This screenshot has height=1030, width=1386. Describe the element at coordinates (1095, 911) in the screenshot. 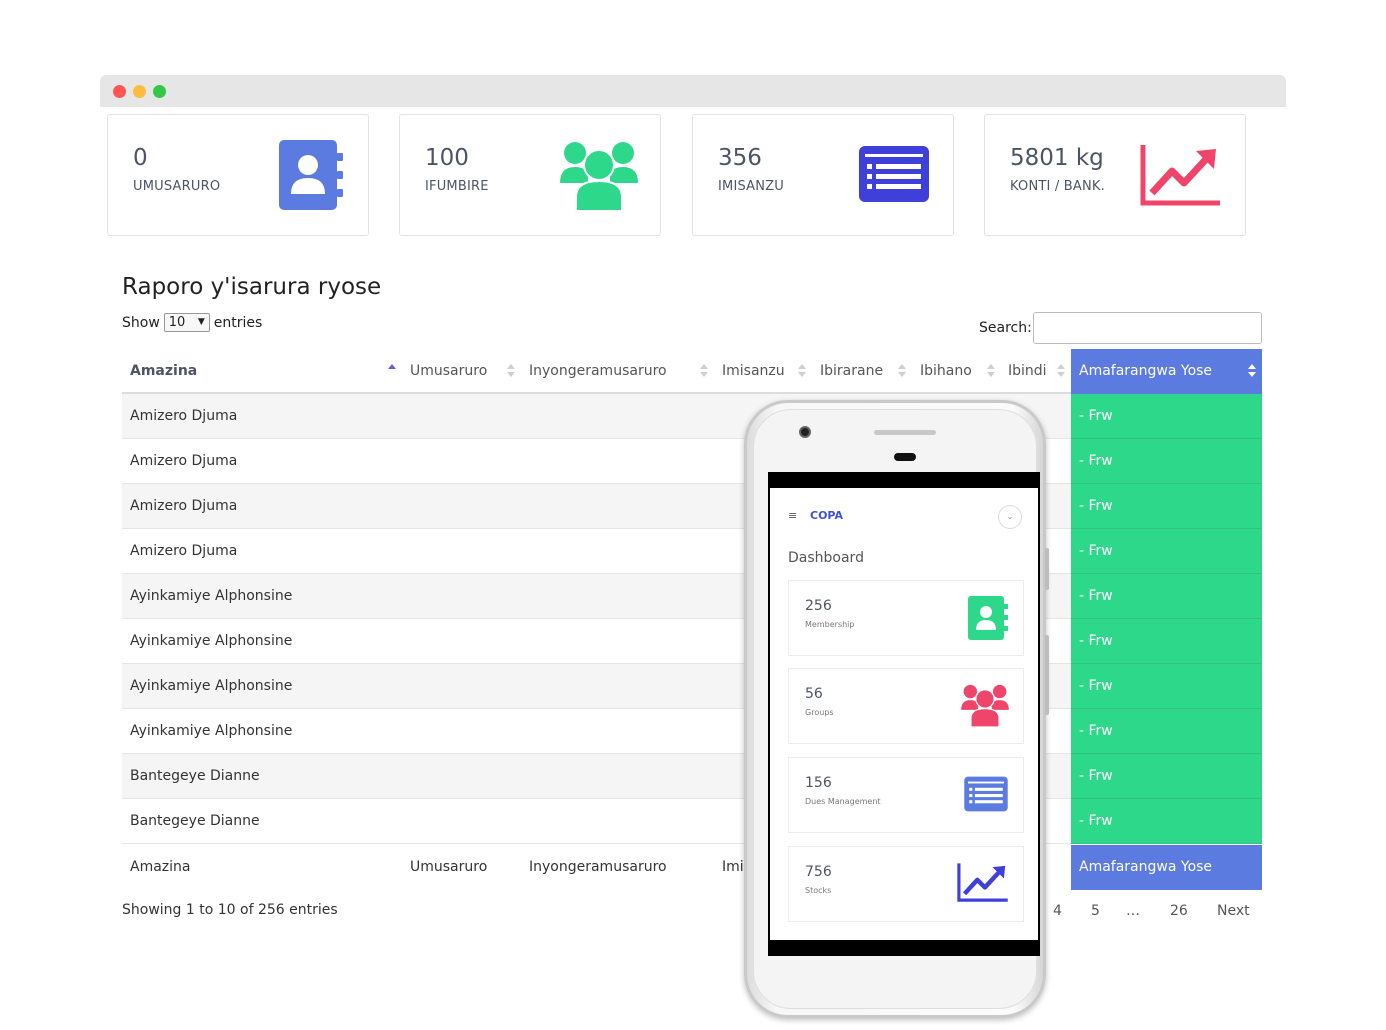

I see `page-5-button: 5` at that location.